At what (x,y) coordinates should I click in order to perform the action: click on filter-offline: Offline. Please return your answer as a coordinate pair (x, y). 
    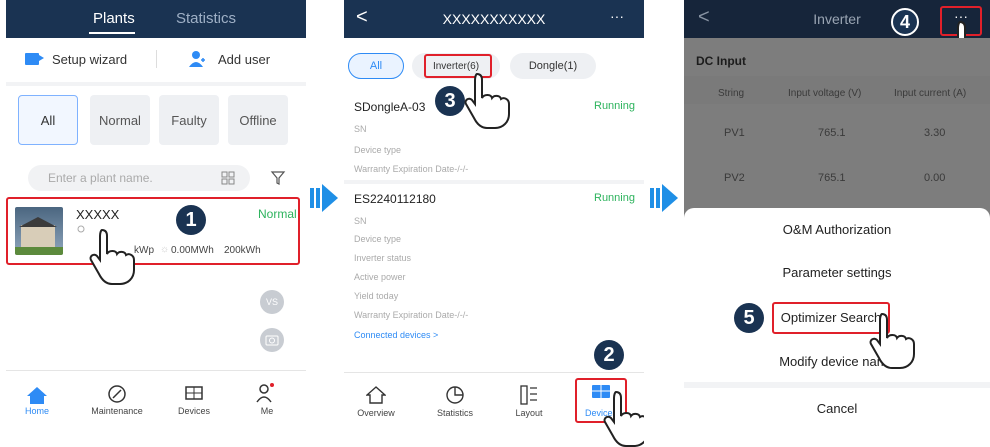
    Looking at the image, I should click on (258, 120).